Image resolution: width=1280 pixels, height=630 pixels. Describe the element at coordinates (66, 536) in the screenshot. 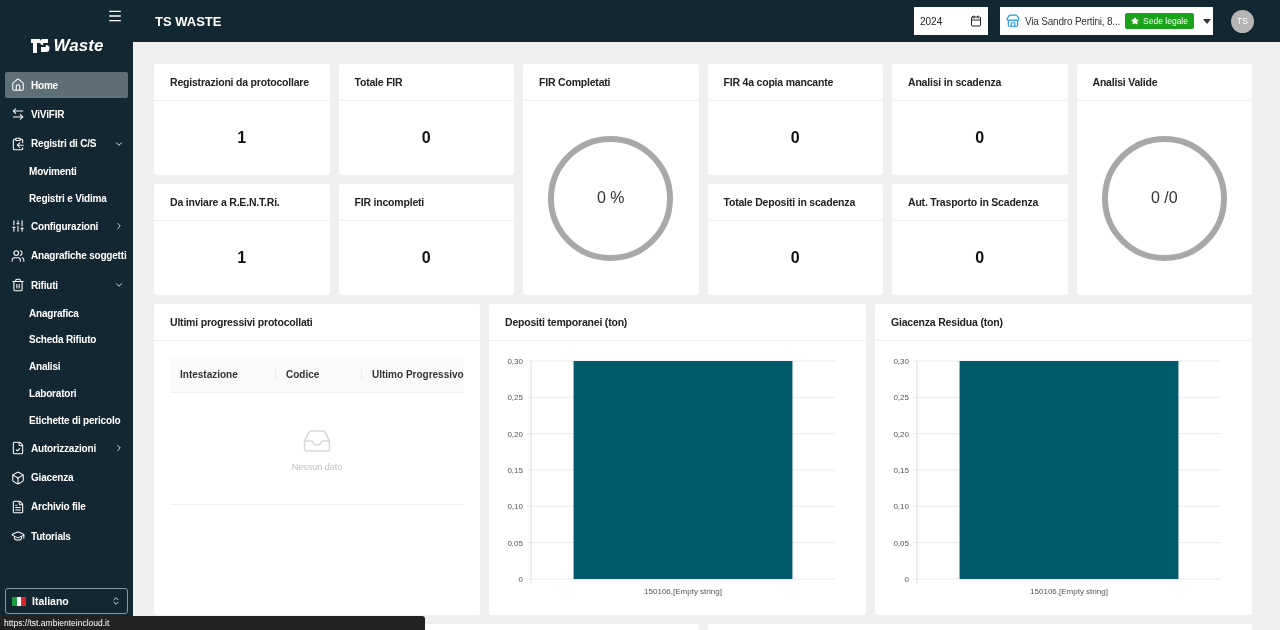

I see `sidebar-item: Tutorials` at that location.